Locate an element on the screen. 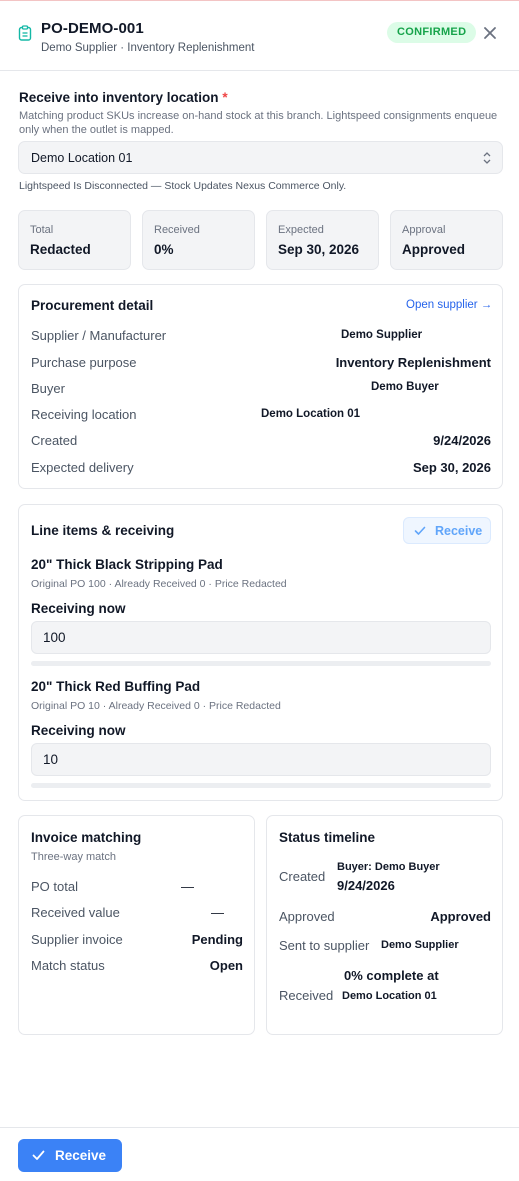 This screenshot has width=519, height=1181. stat-value: Sep 30, 2026 is located at coordinates (319, 249).